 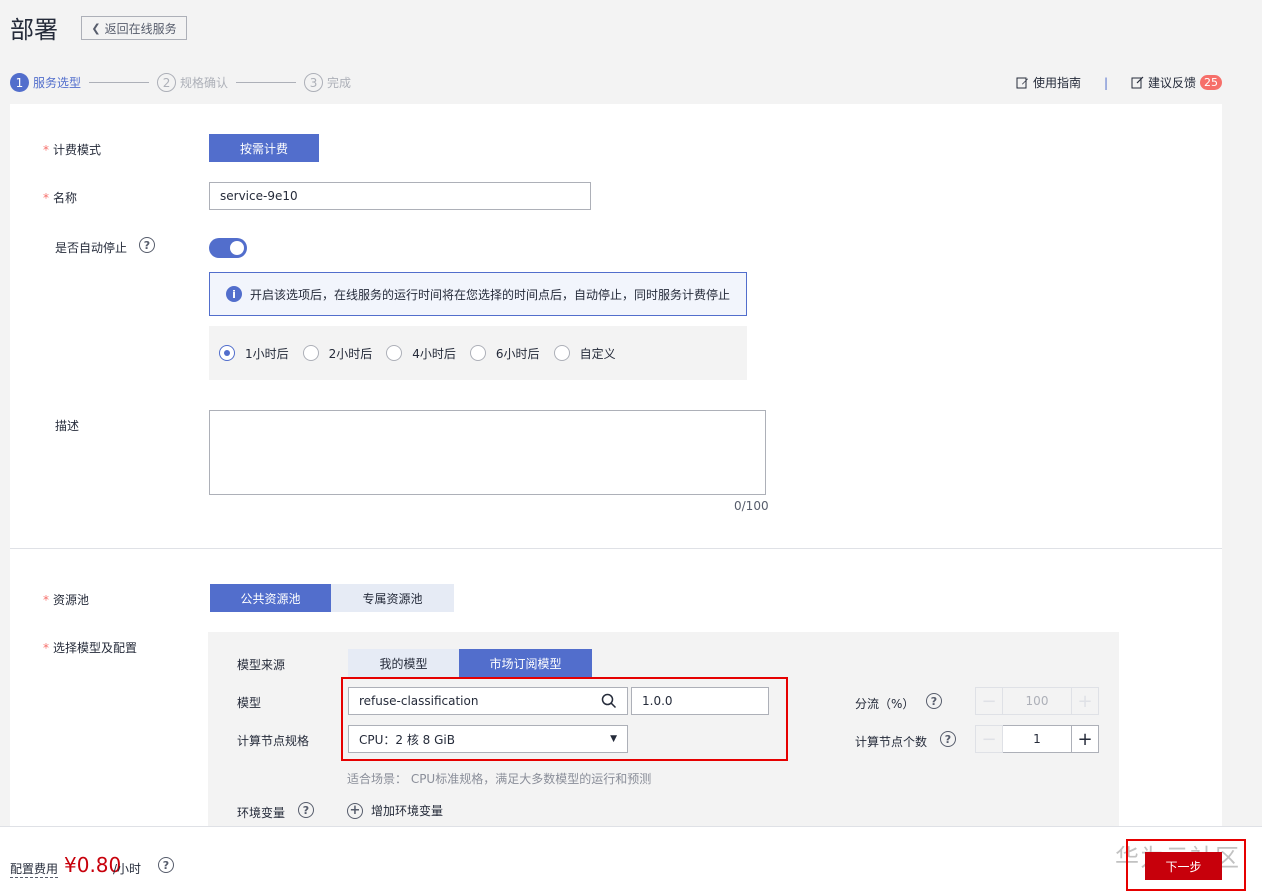 I want to click on step-3-number: 3, so click(x=314, y=82).